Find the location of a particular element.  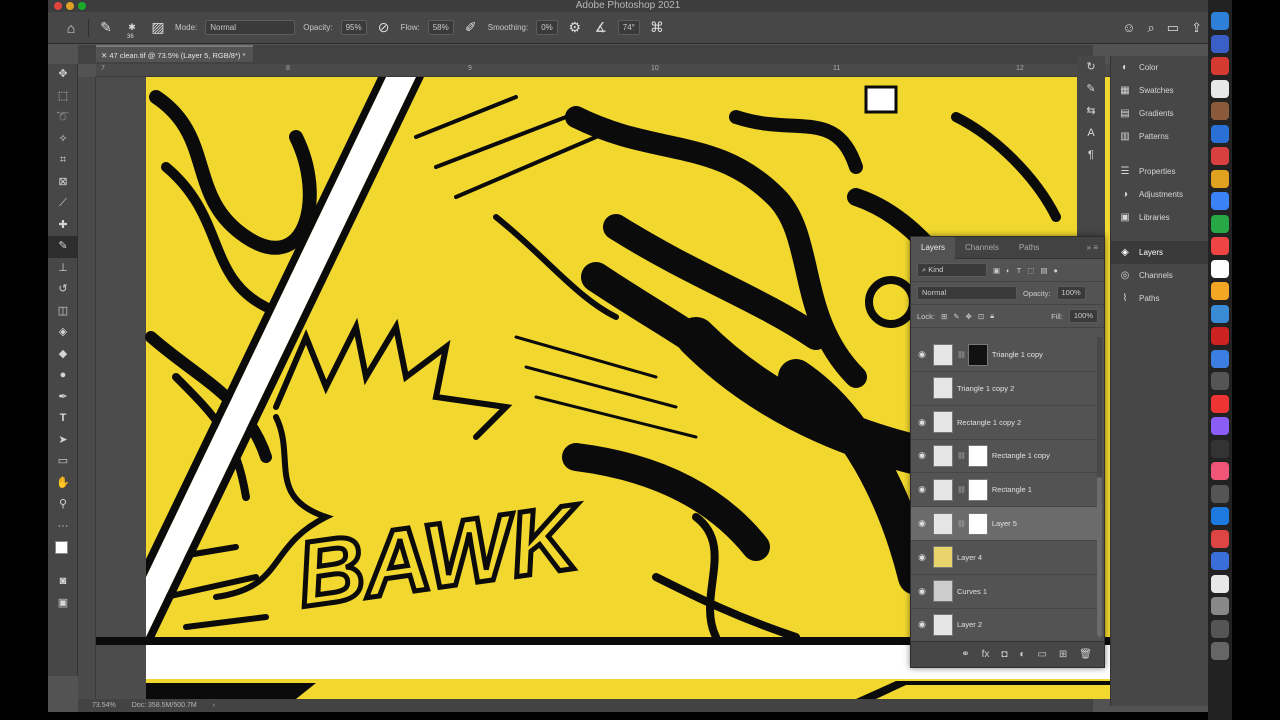

layer-name: Triangle 1 copy 2 is located at coordinates (985, 388).